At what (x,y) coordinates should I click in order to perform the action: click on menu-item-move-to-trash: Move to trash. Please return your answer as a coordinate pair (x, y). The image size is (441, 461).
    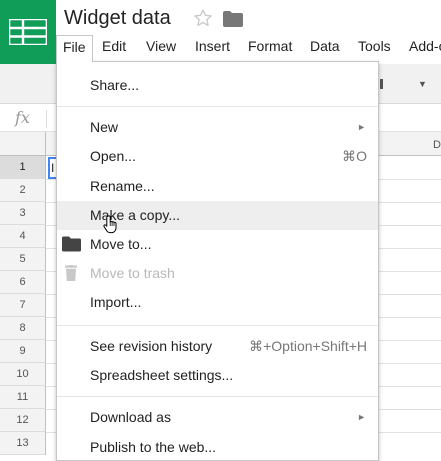
    Looking at the image, I should click on (217, 273).